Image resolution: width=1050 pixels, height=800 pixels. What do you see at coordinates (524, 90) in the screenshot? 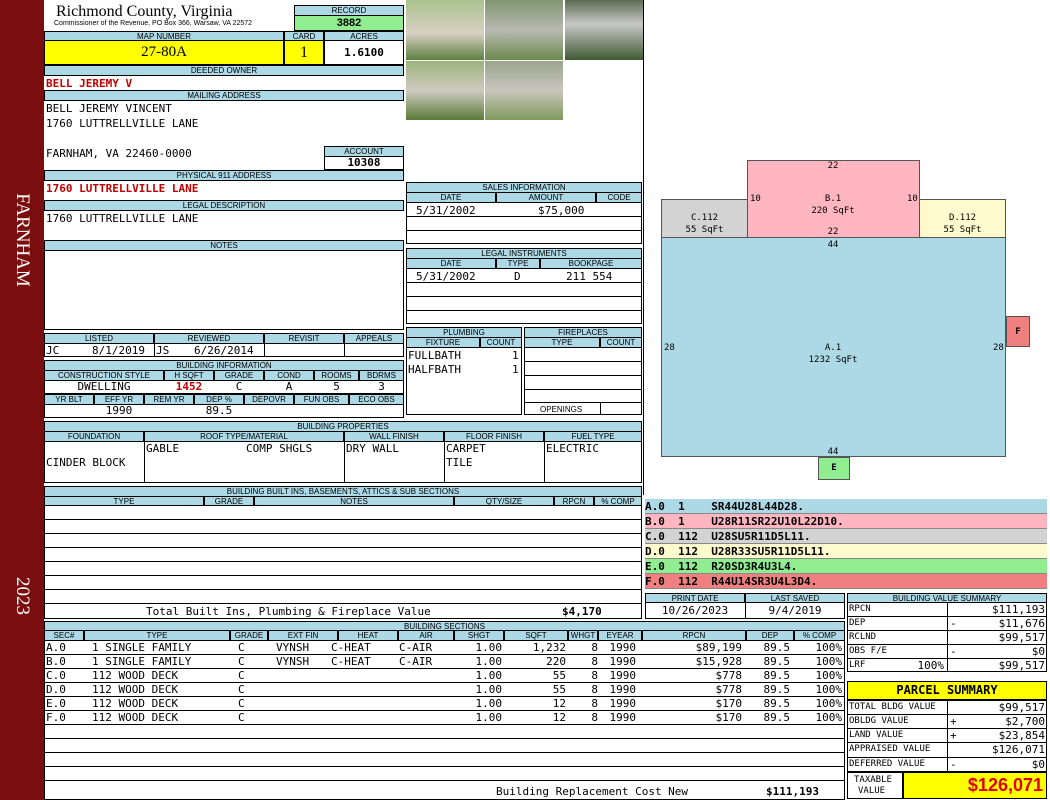
I see `photo-house-rear` at bounding box center [524, 90].